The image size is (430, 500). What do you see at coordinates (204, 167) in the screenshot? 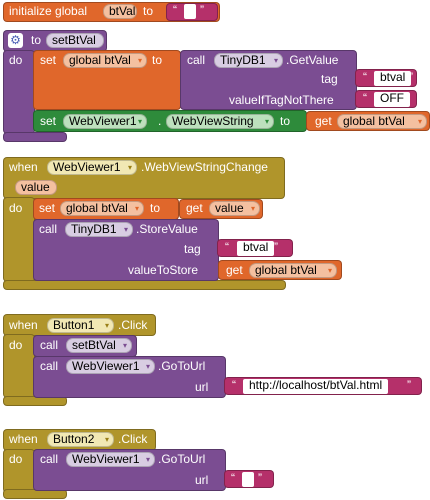
I see `event-name-label: .WebViewStringChange` at bounding box center [204, 167].